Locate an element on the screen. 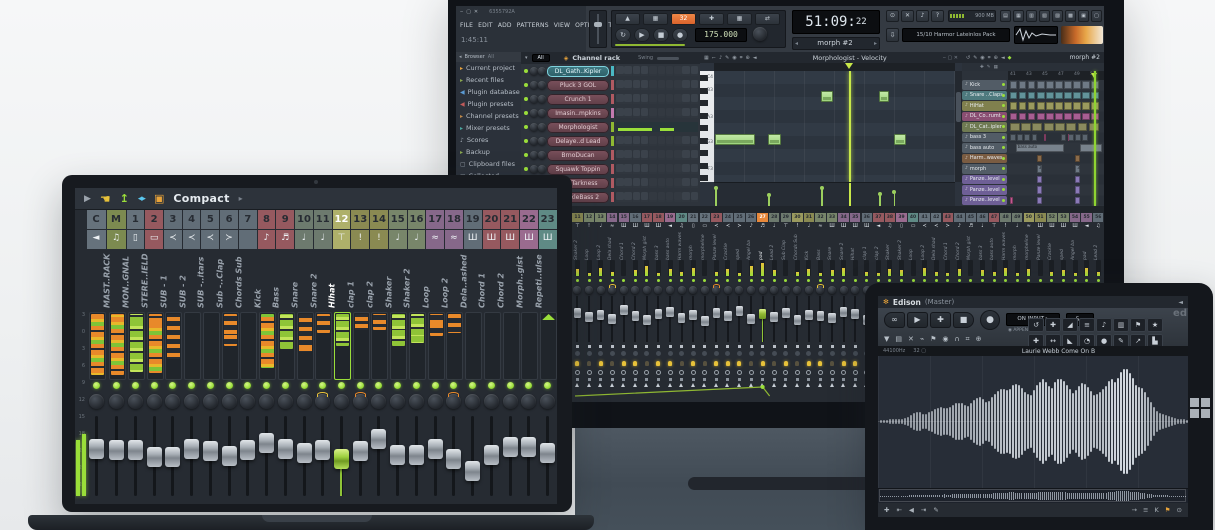 The width and height of the screenshot is (1215, 530). browser-item: ▢ Clipboard files is located at coordinates (490, 164).